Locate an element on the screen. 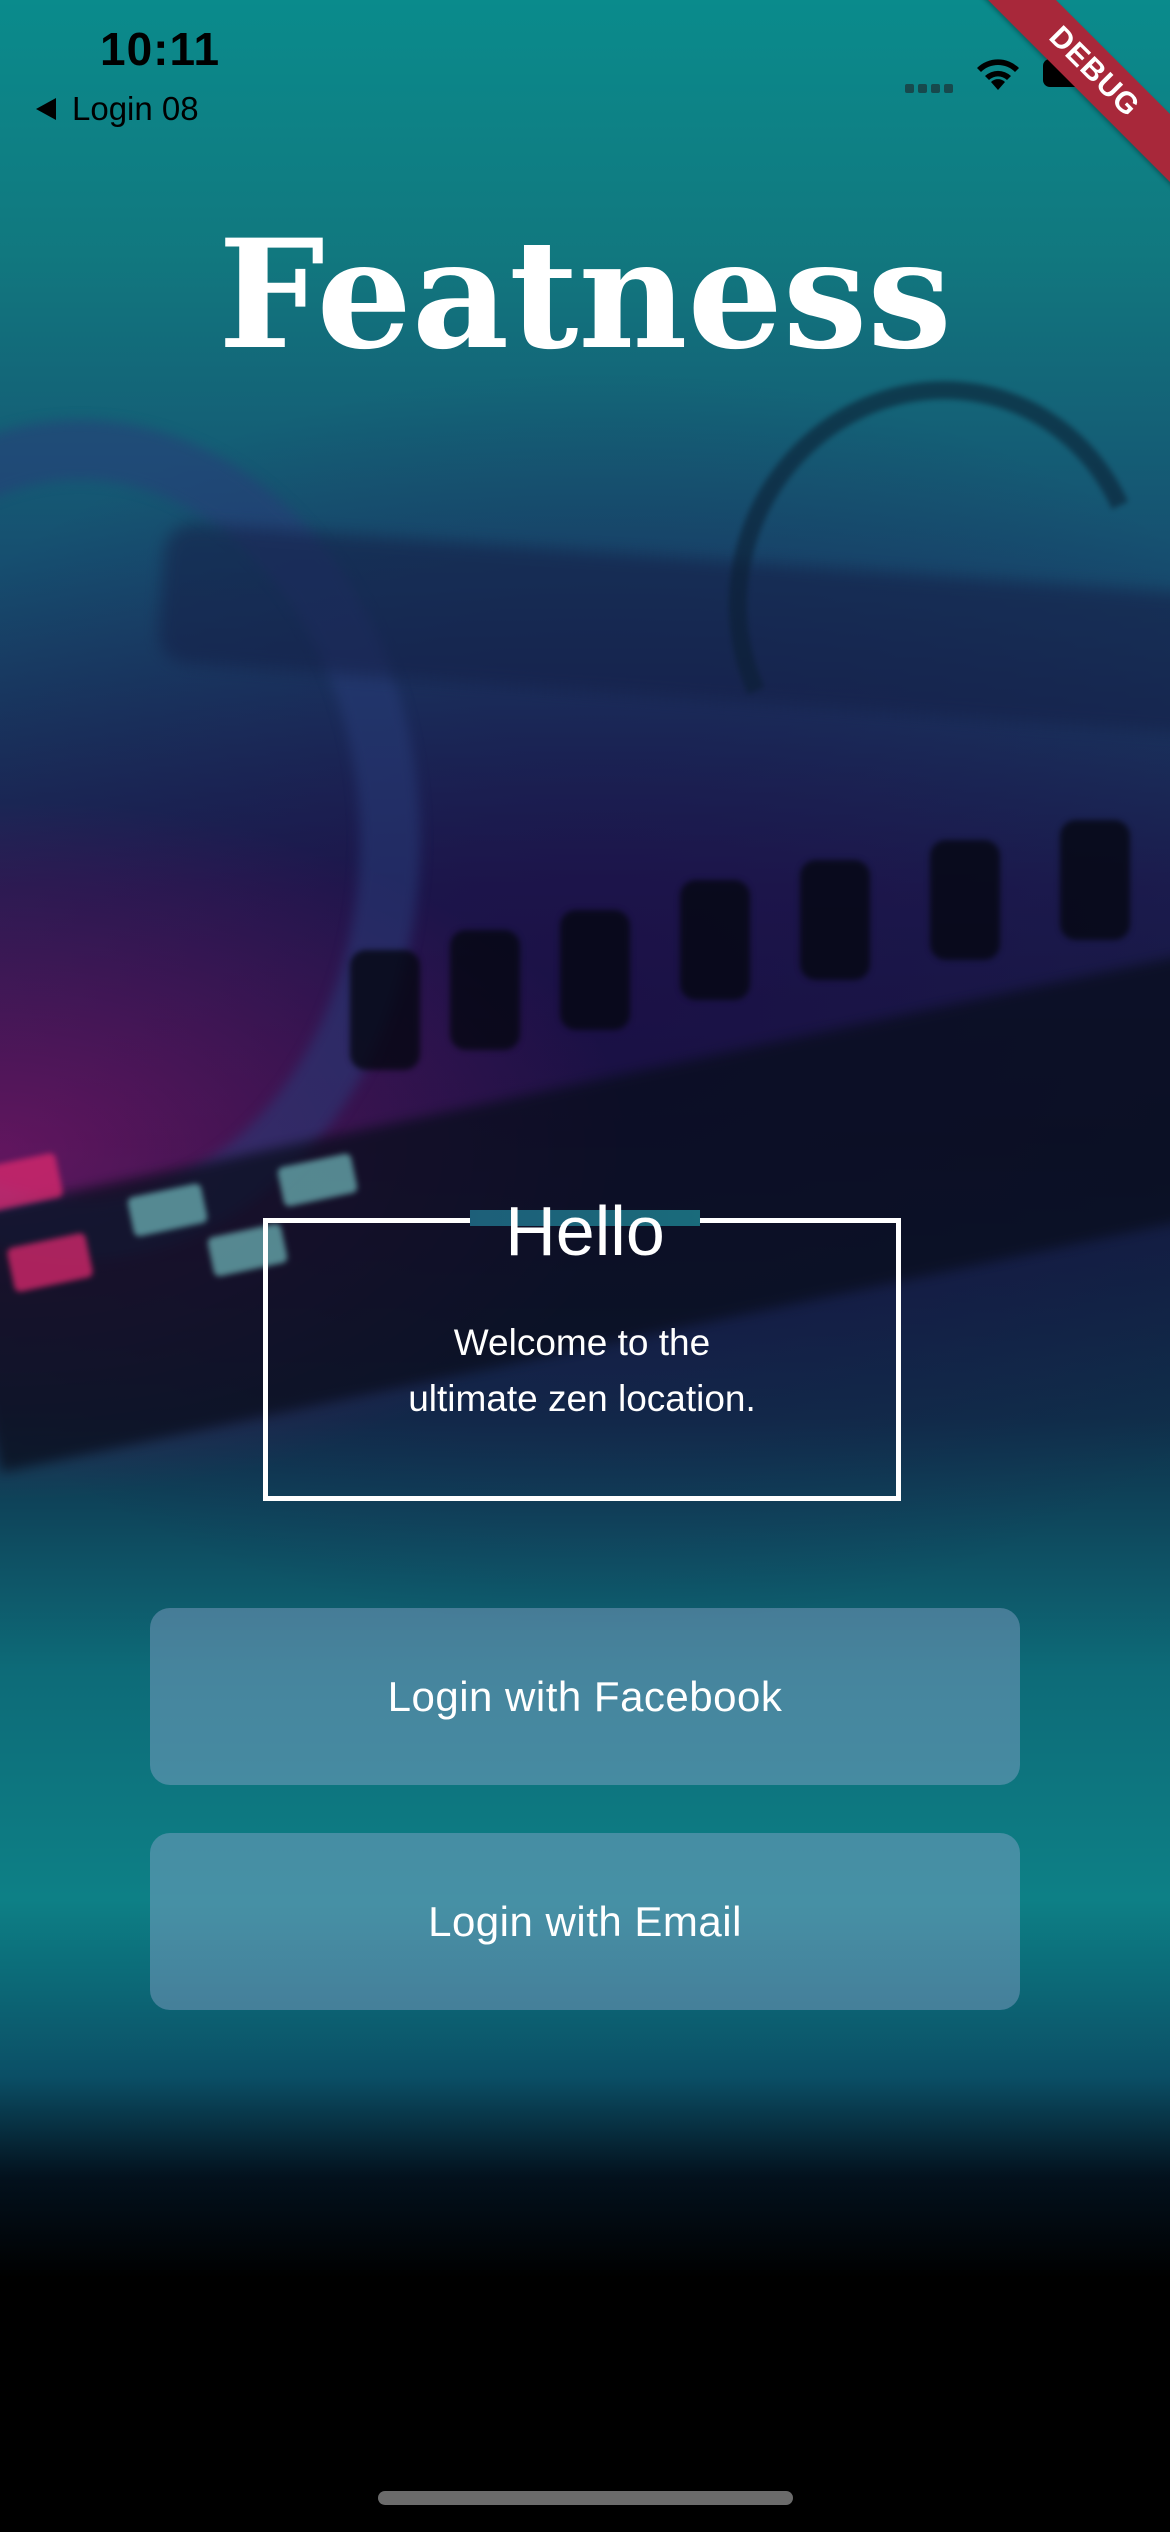 Image resolution: width=1170 pixels, height=2532 pixels. login-facebook-button: Login with Facebook is located at coordinates (585, 1696).